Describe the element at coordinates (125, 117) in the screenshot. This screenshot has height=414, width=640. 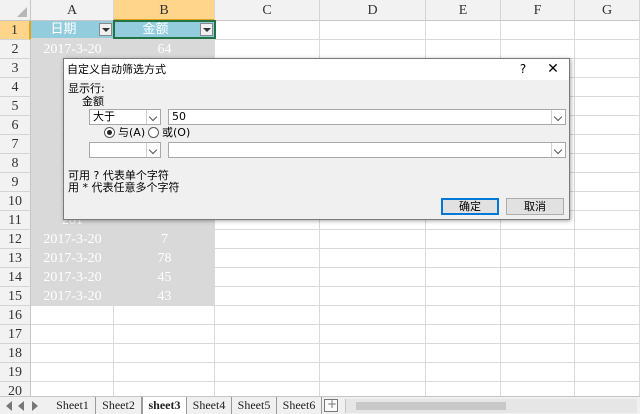
I see `condition1-operator-select: 大于` at that location.